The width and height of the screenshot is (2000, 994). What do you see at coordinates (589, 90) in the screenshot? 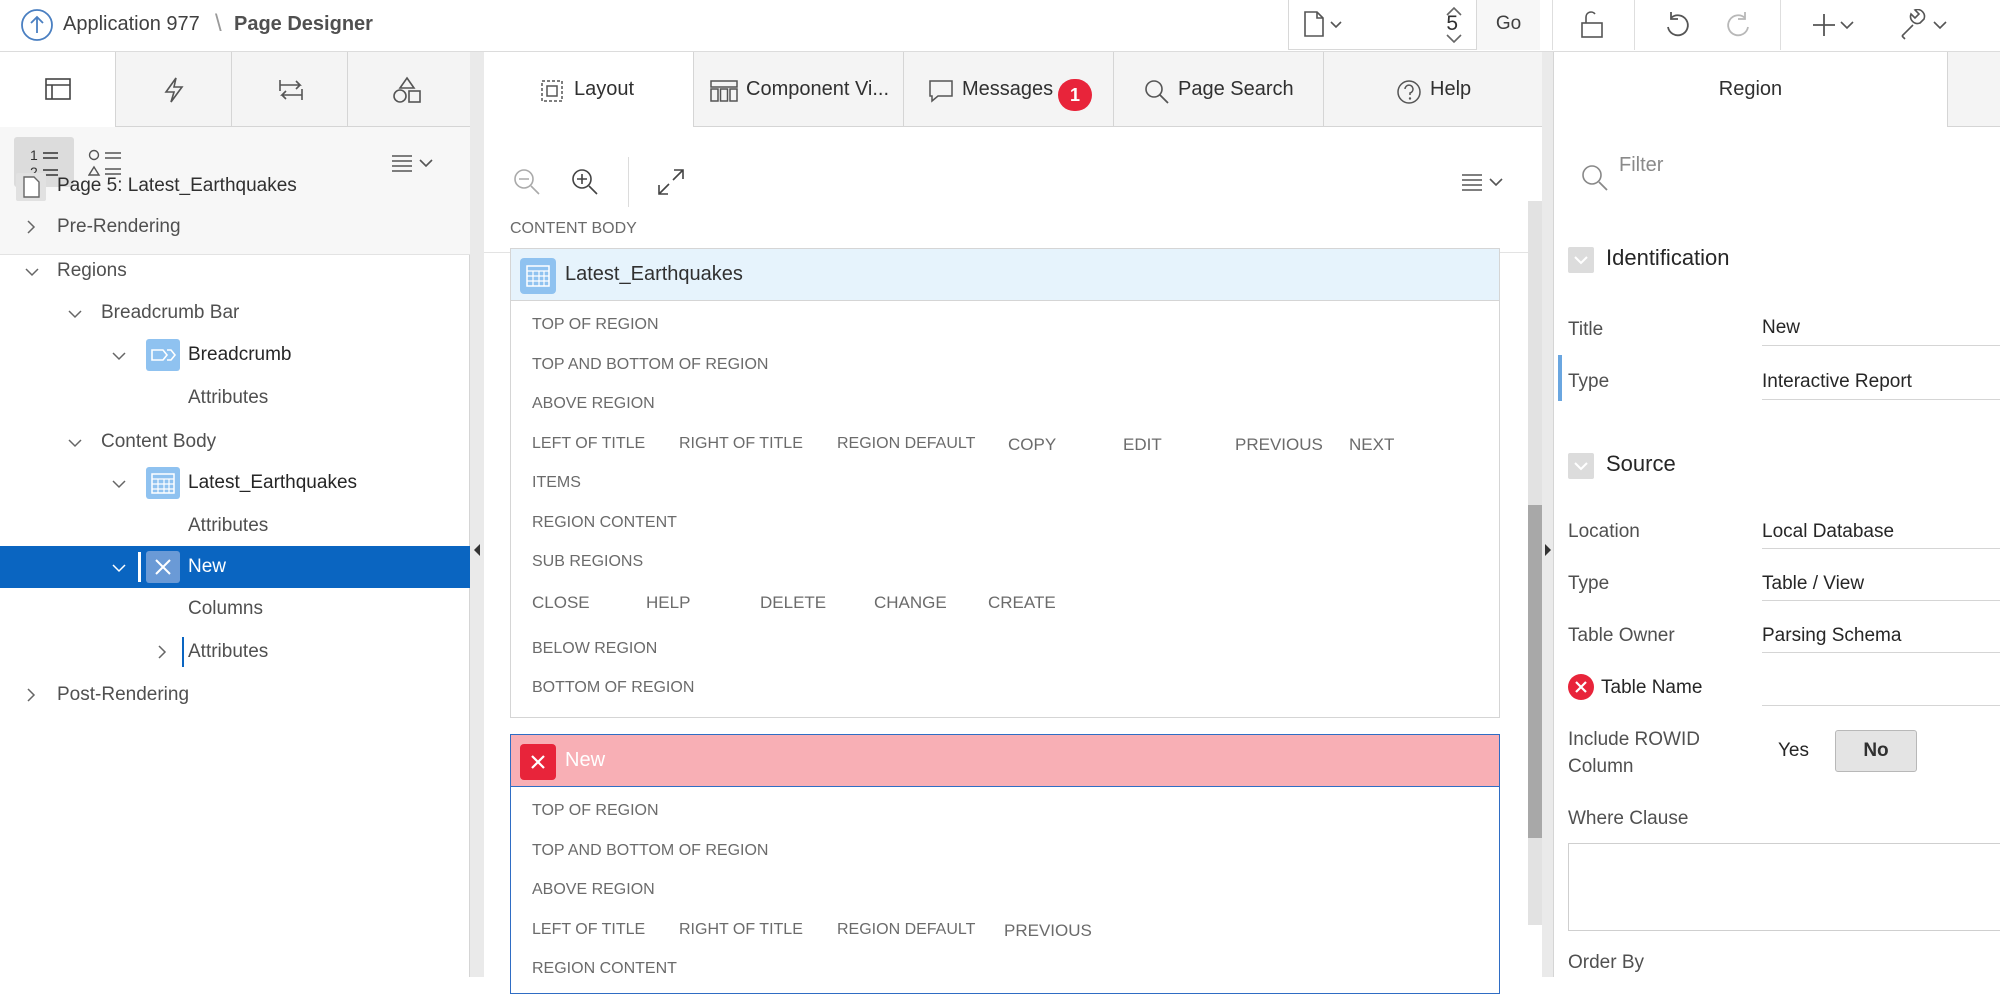
I see `tab-layout: Layout` at bounding box center [589, 90].